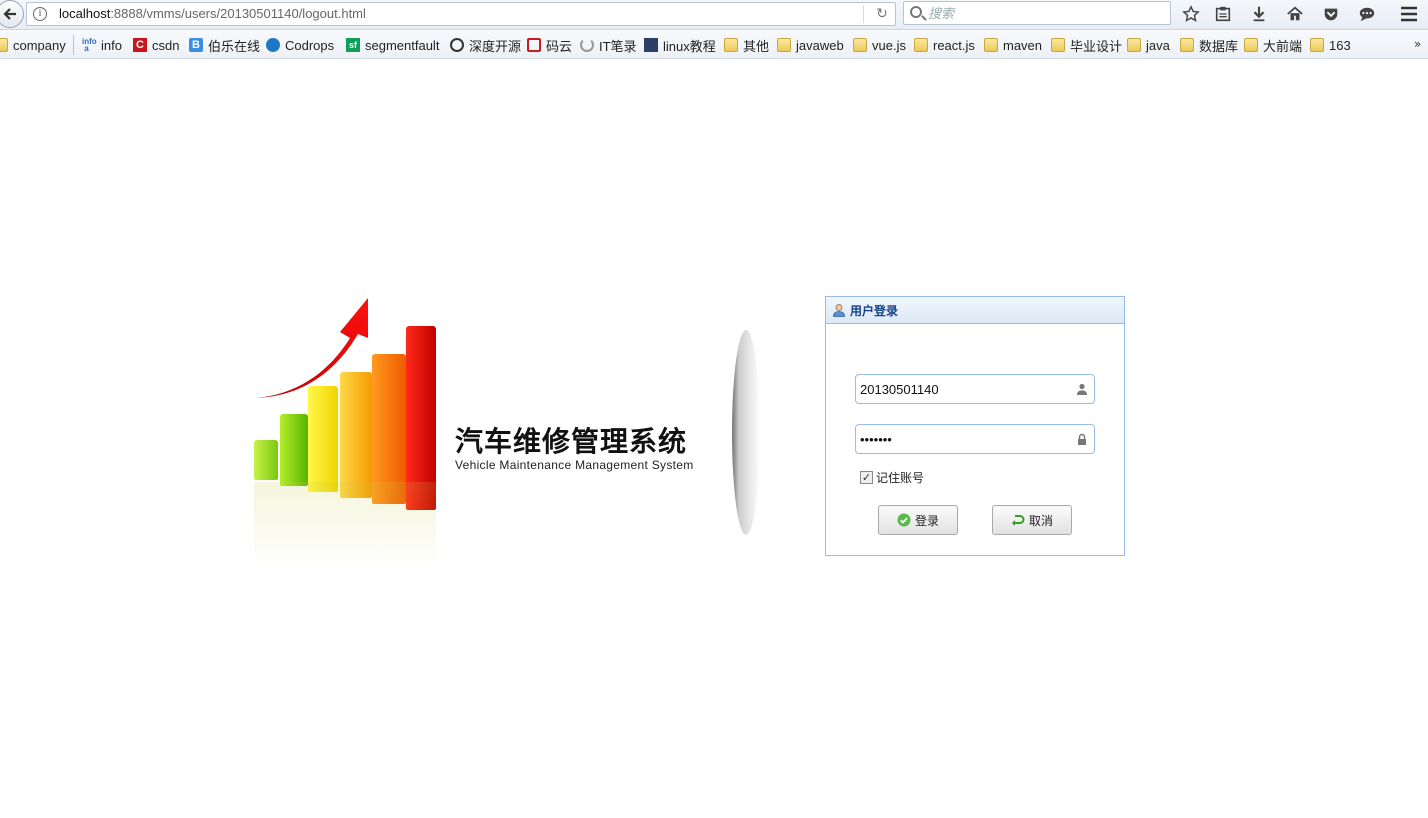 This screenshot has width=1428, height=818. Describe the element at coordinates (1209, 45) in the screenshot. I see `bookmark-database: 数据库` at that location.